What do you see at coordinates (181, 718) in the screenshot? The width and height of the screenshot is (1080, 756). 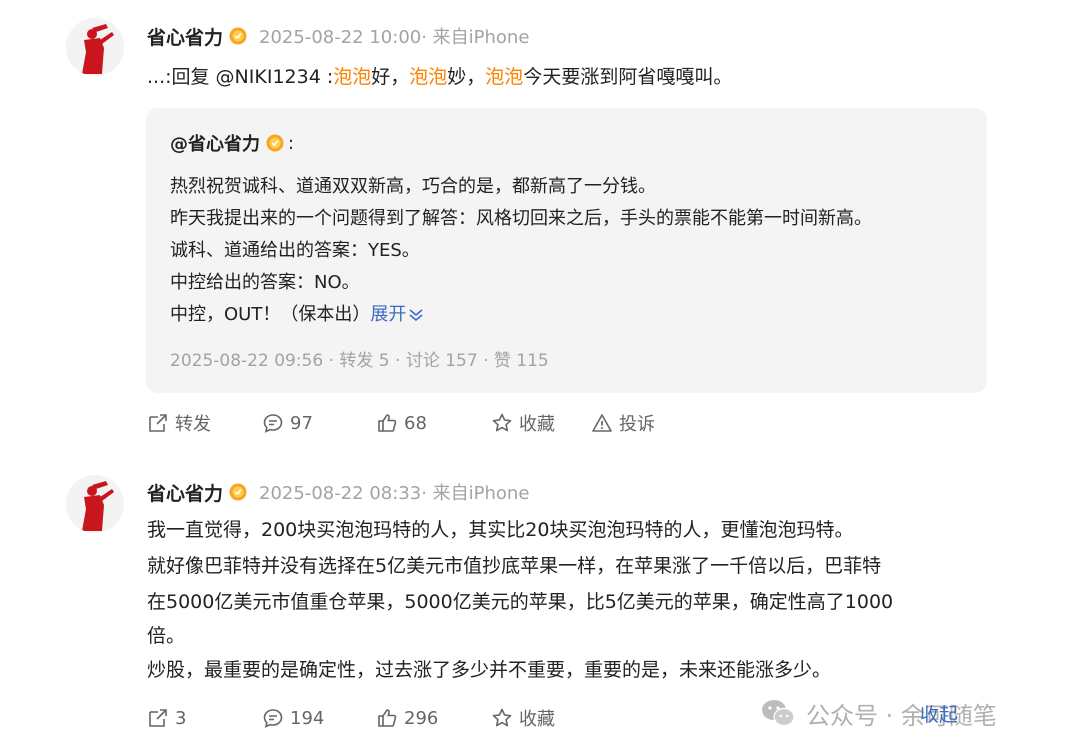 I see `repost-count: 3` at bounding box center [181, 718].